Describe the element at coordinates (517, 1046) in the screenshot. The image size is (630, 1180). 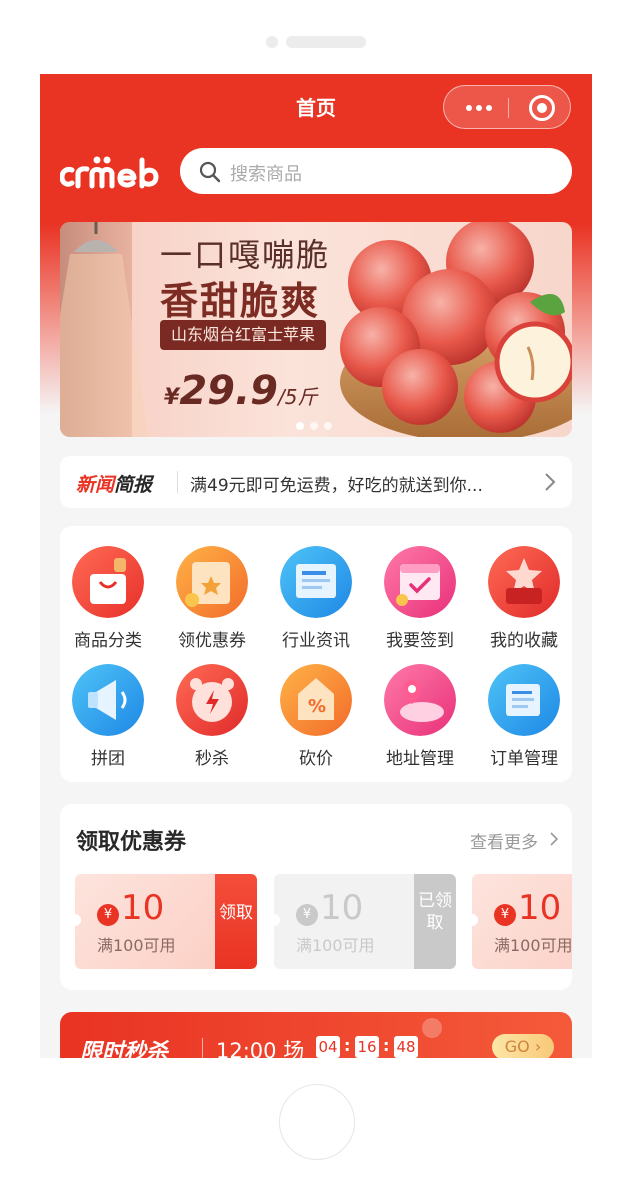
I see `go-label: GO` at that location.